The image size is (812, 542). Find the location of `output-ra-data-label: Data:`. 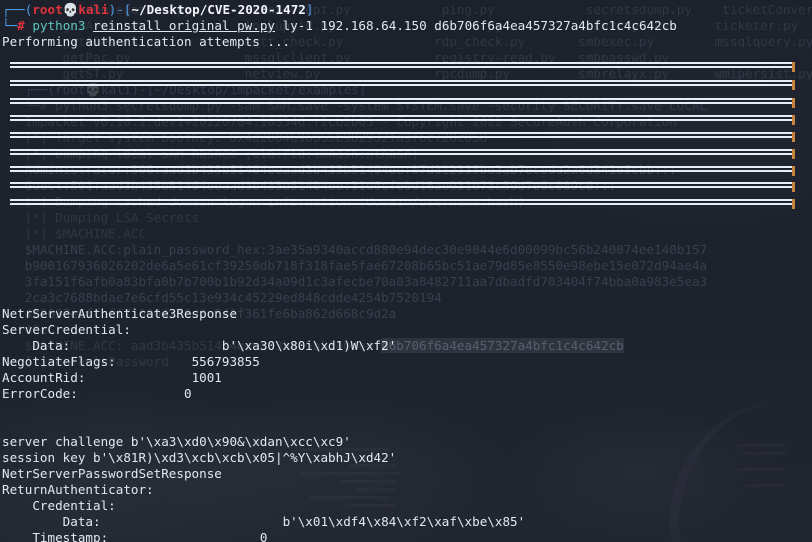

output-ra-data-label: Data: is located at coordinates (51, 521).